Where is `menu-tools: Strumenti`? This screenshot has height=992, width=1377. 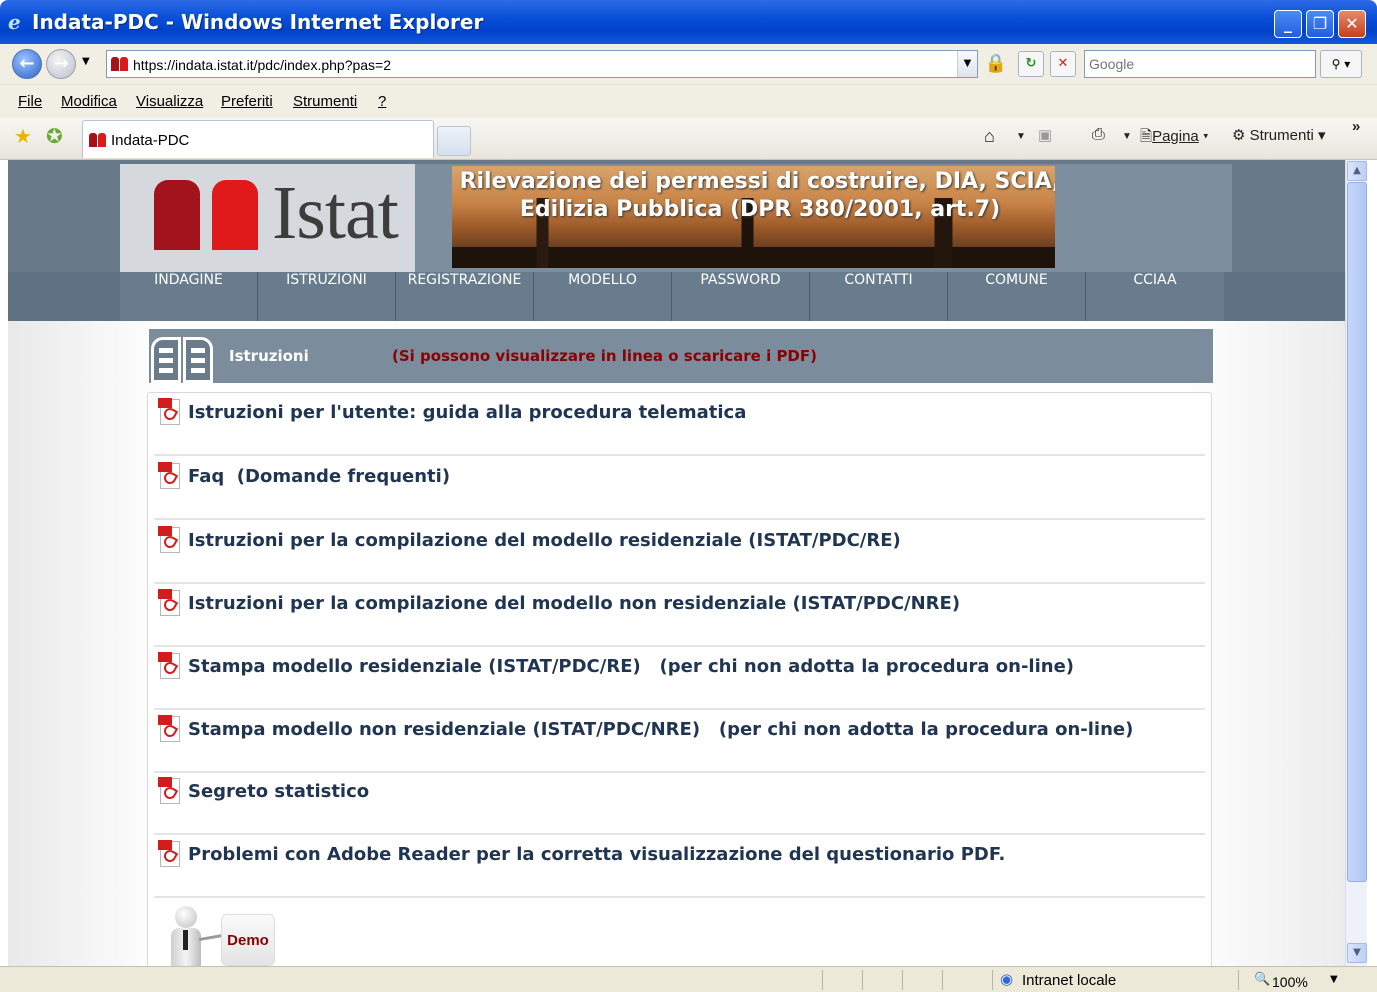 menu-tools: Strumenti is located at coordinates (325, 101).